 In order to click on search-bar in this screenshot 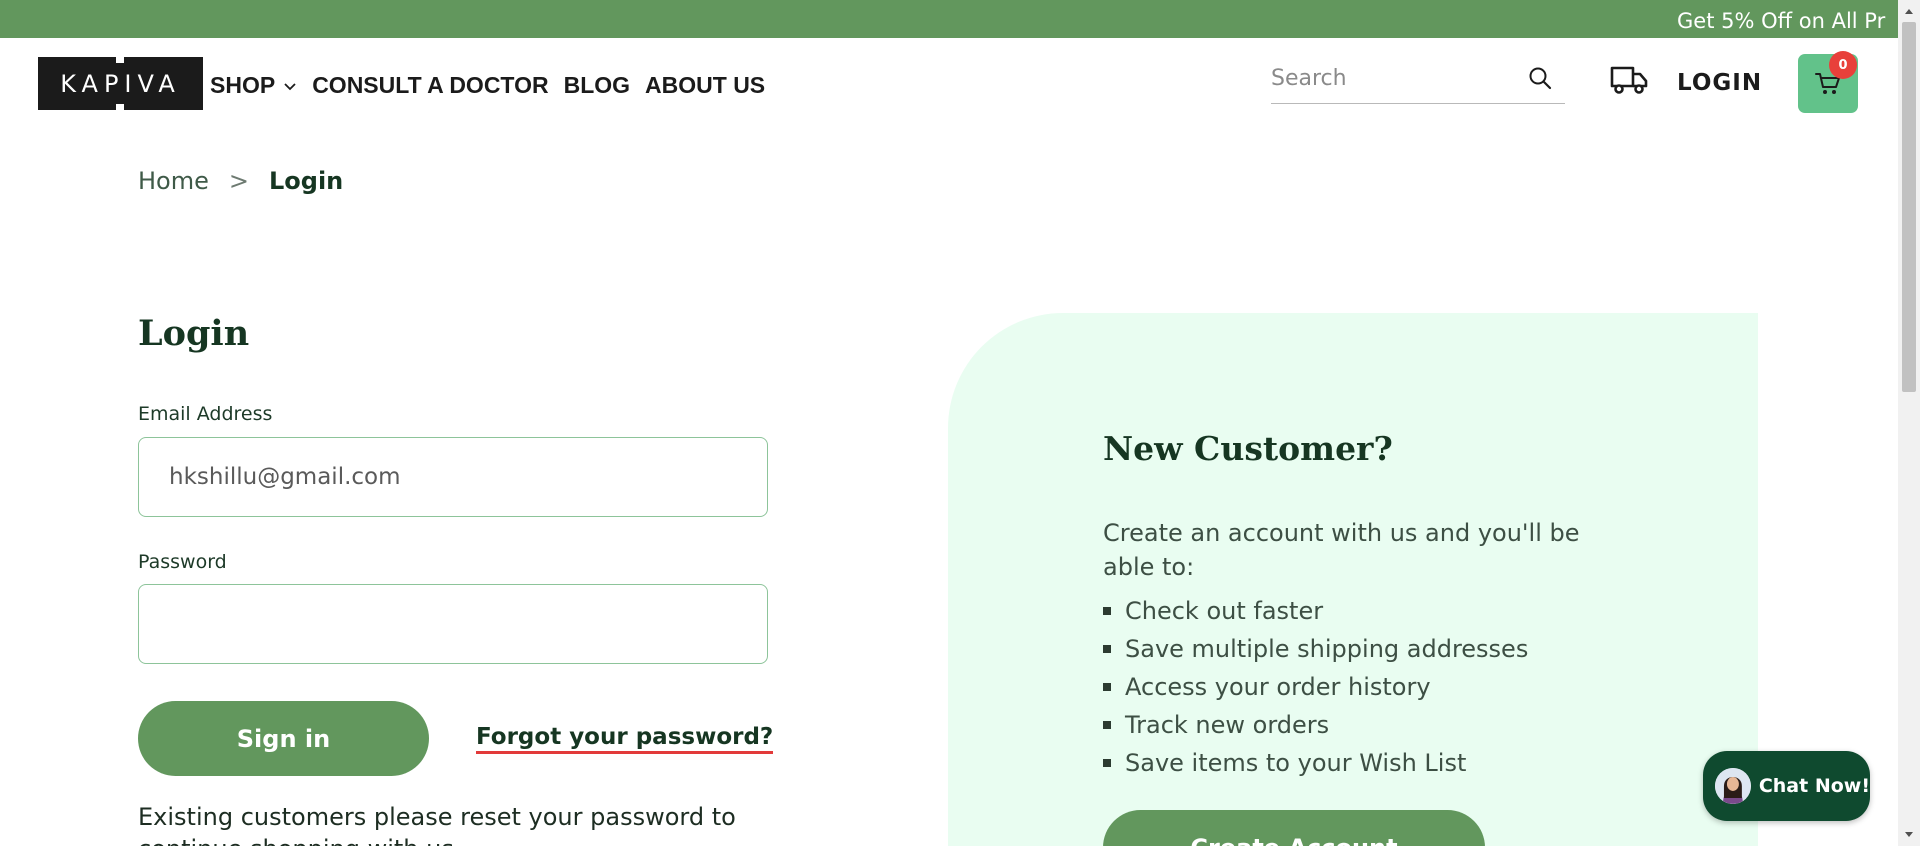, I will do `click(1418, 78)`.